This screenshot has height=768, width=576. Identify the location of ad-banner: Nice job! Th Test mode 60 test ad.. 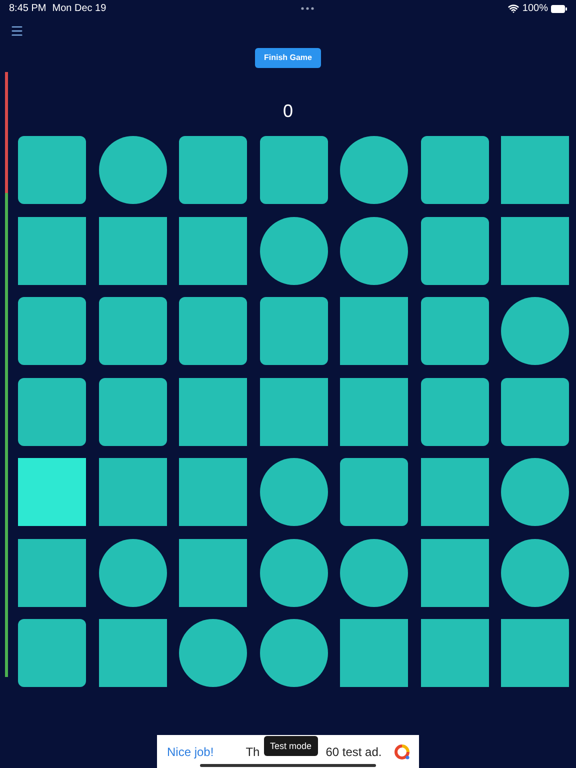
(288, 751).